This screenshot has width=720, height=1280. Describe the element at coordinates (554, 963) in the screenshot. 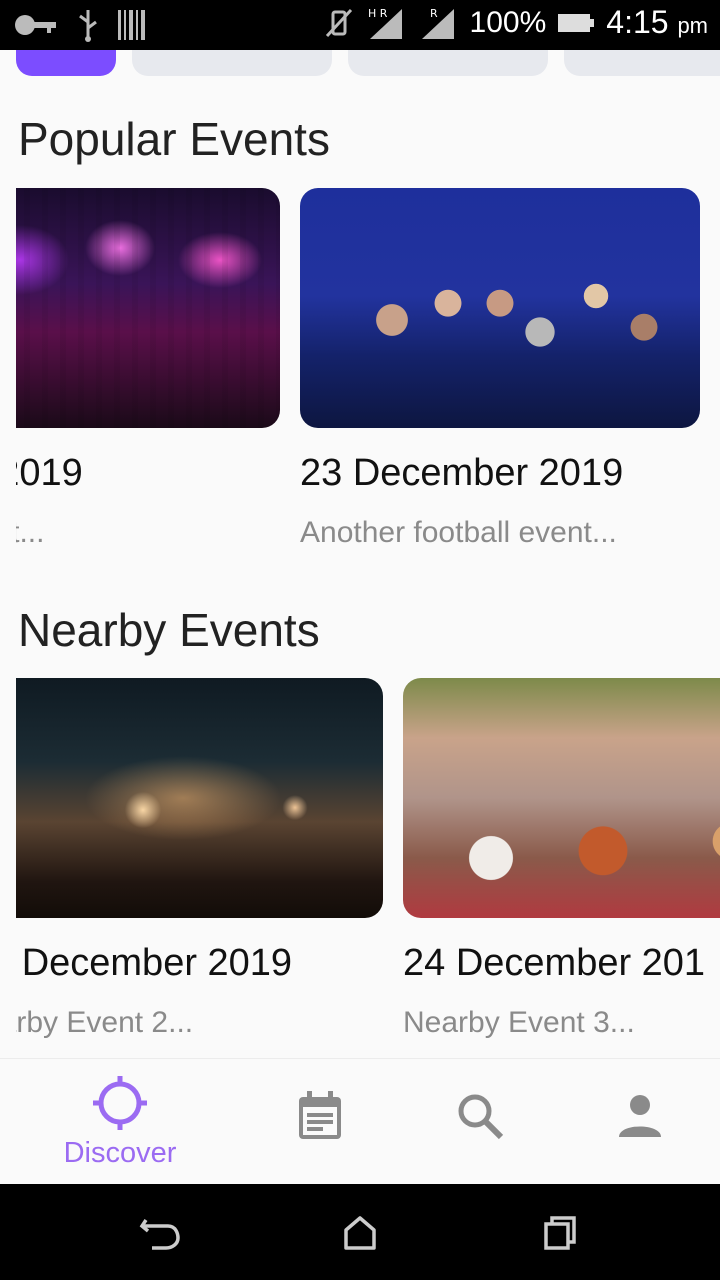

I see `event-date: 24 December 201` at that location.